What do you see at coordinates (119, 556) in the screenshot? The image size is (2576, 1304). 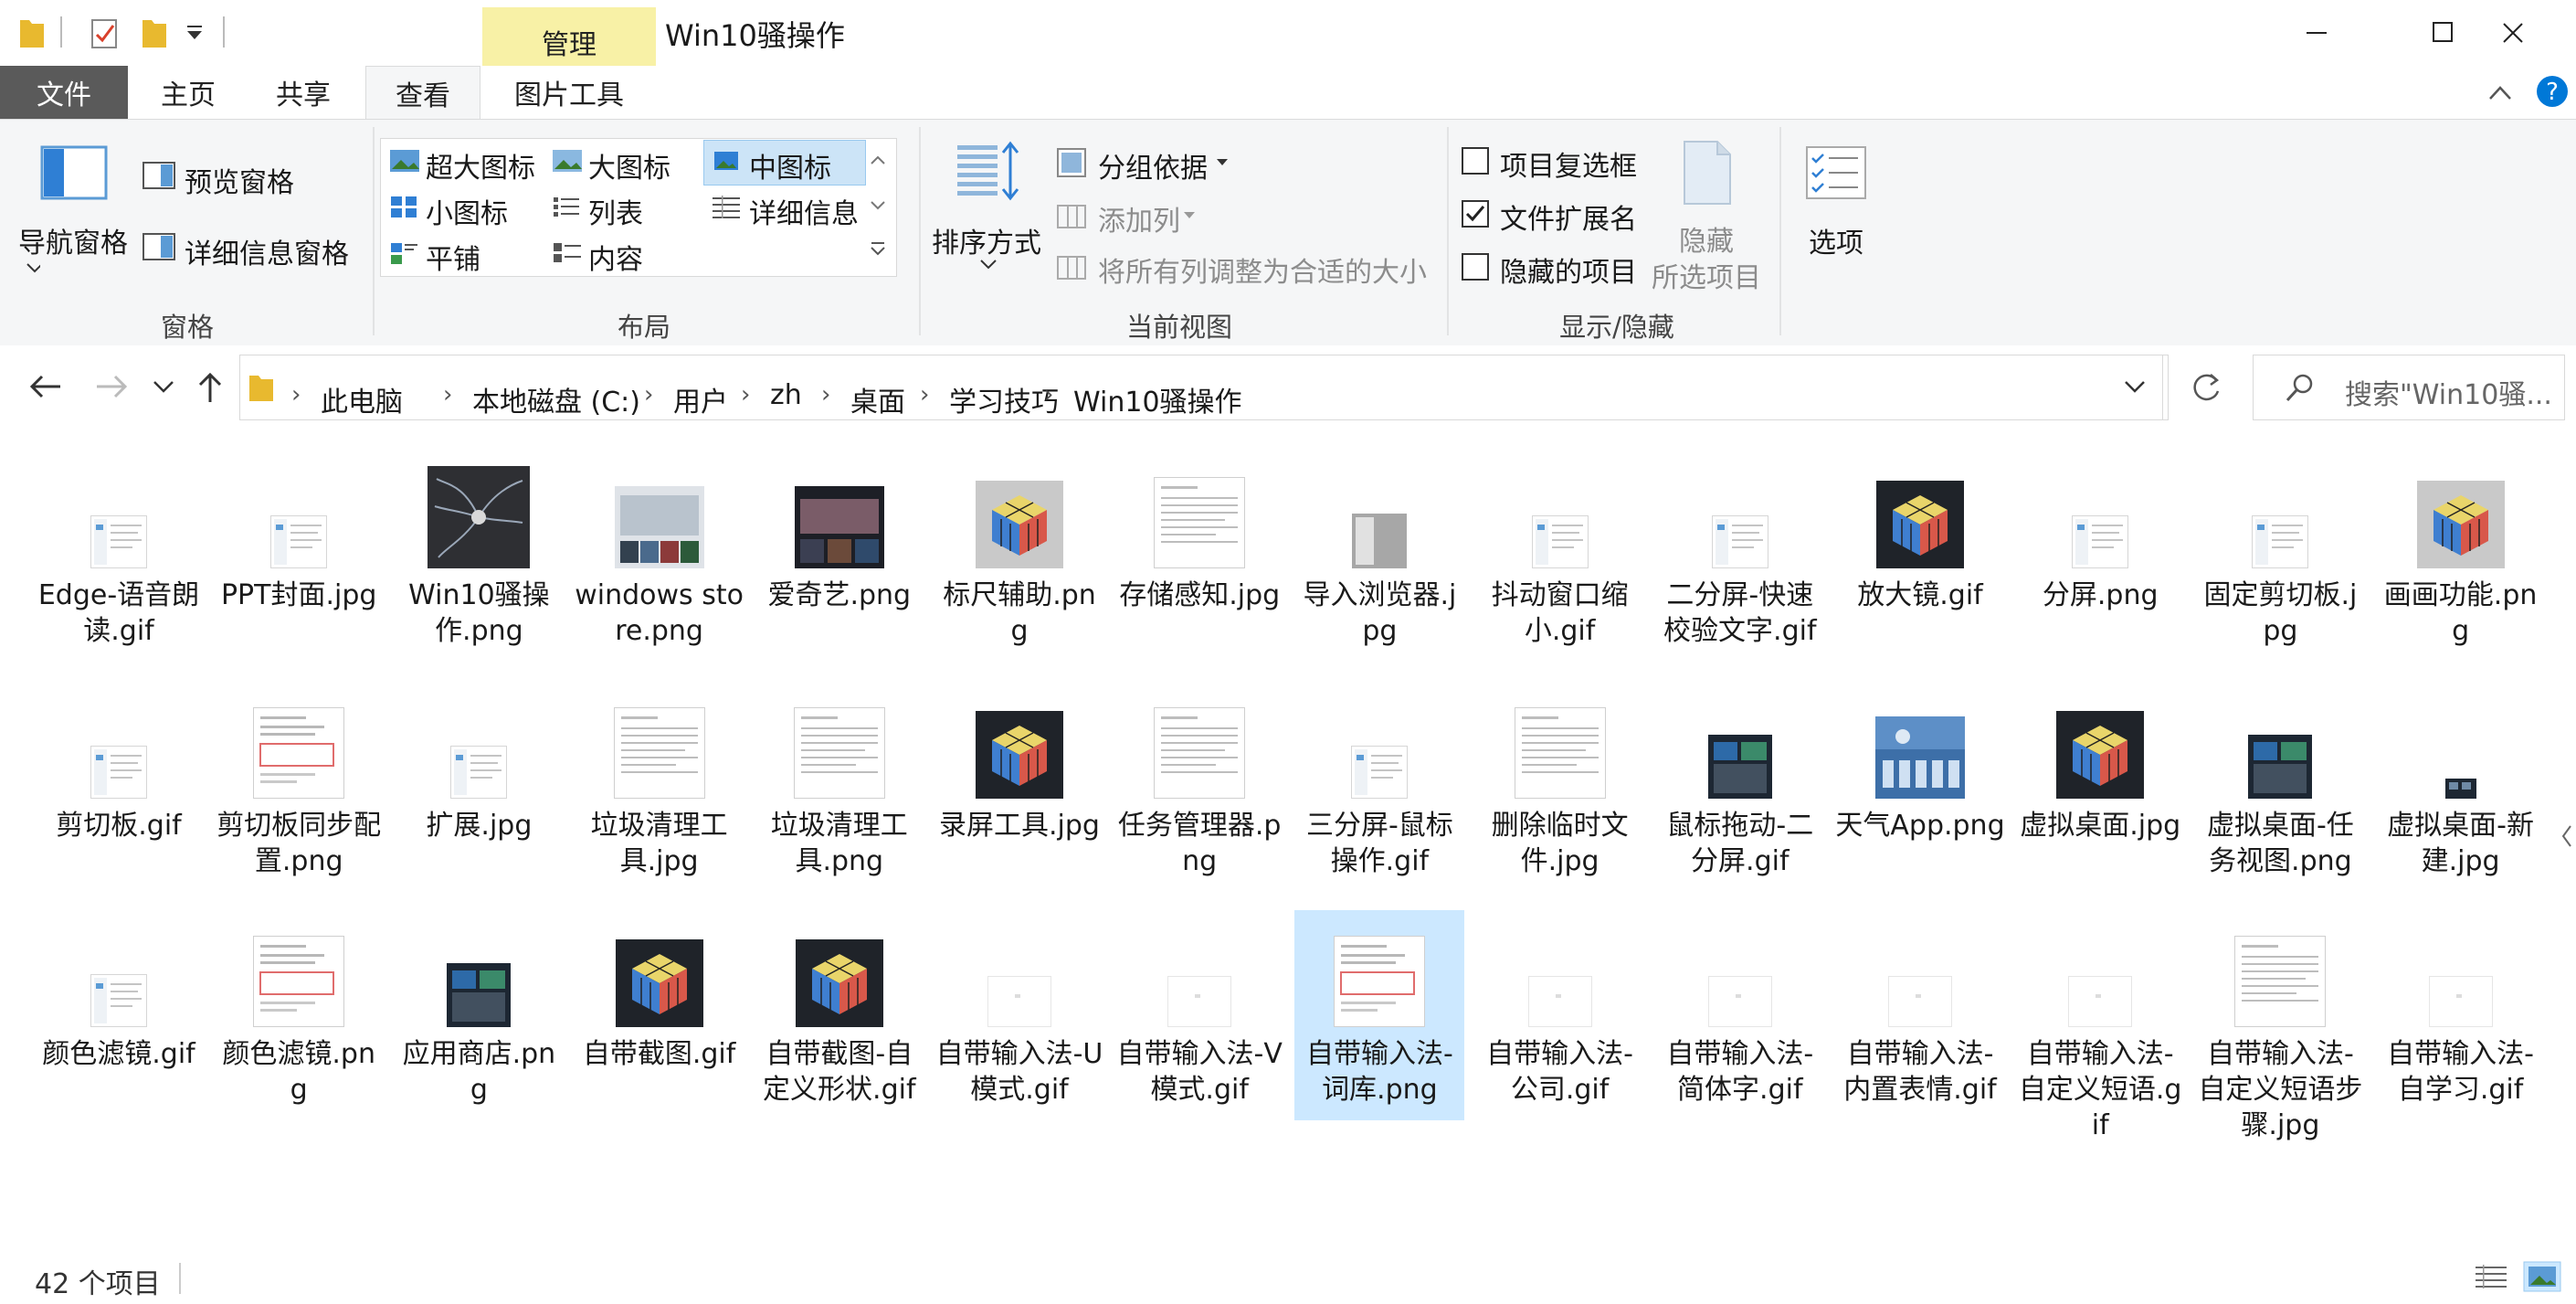 I see `file-item: Edge-语音朗读.gif` at bounding box center [119, 556].